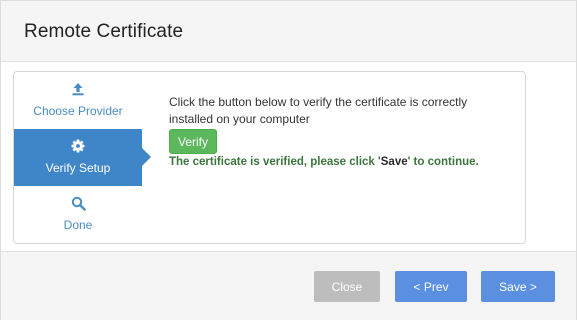 Image resolution: width=577 pixels, height=320 pixels. I want to click on verified-message-save: Save, so click(394, 162).